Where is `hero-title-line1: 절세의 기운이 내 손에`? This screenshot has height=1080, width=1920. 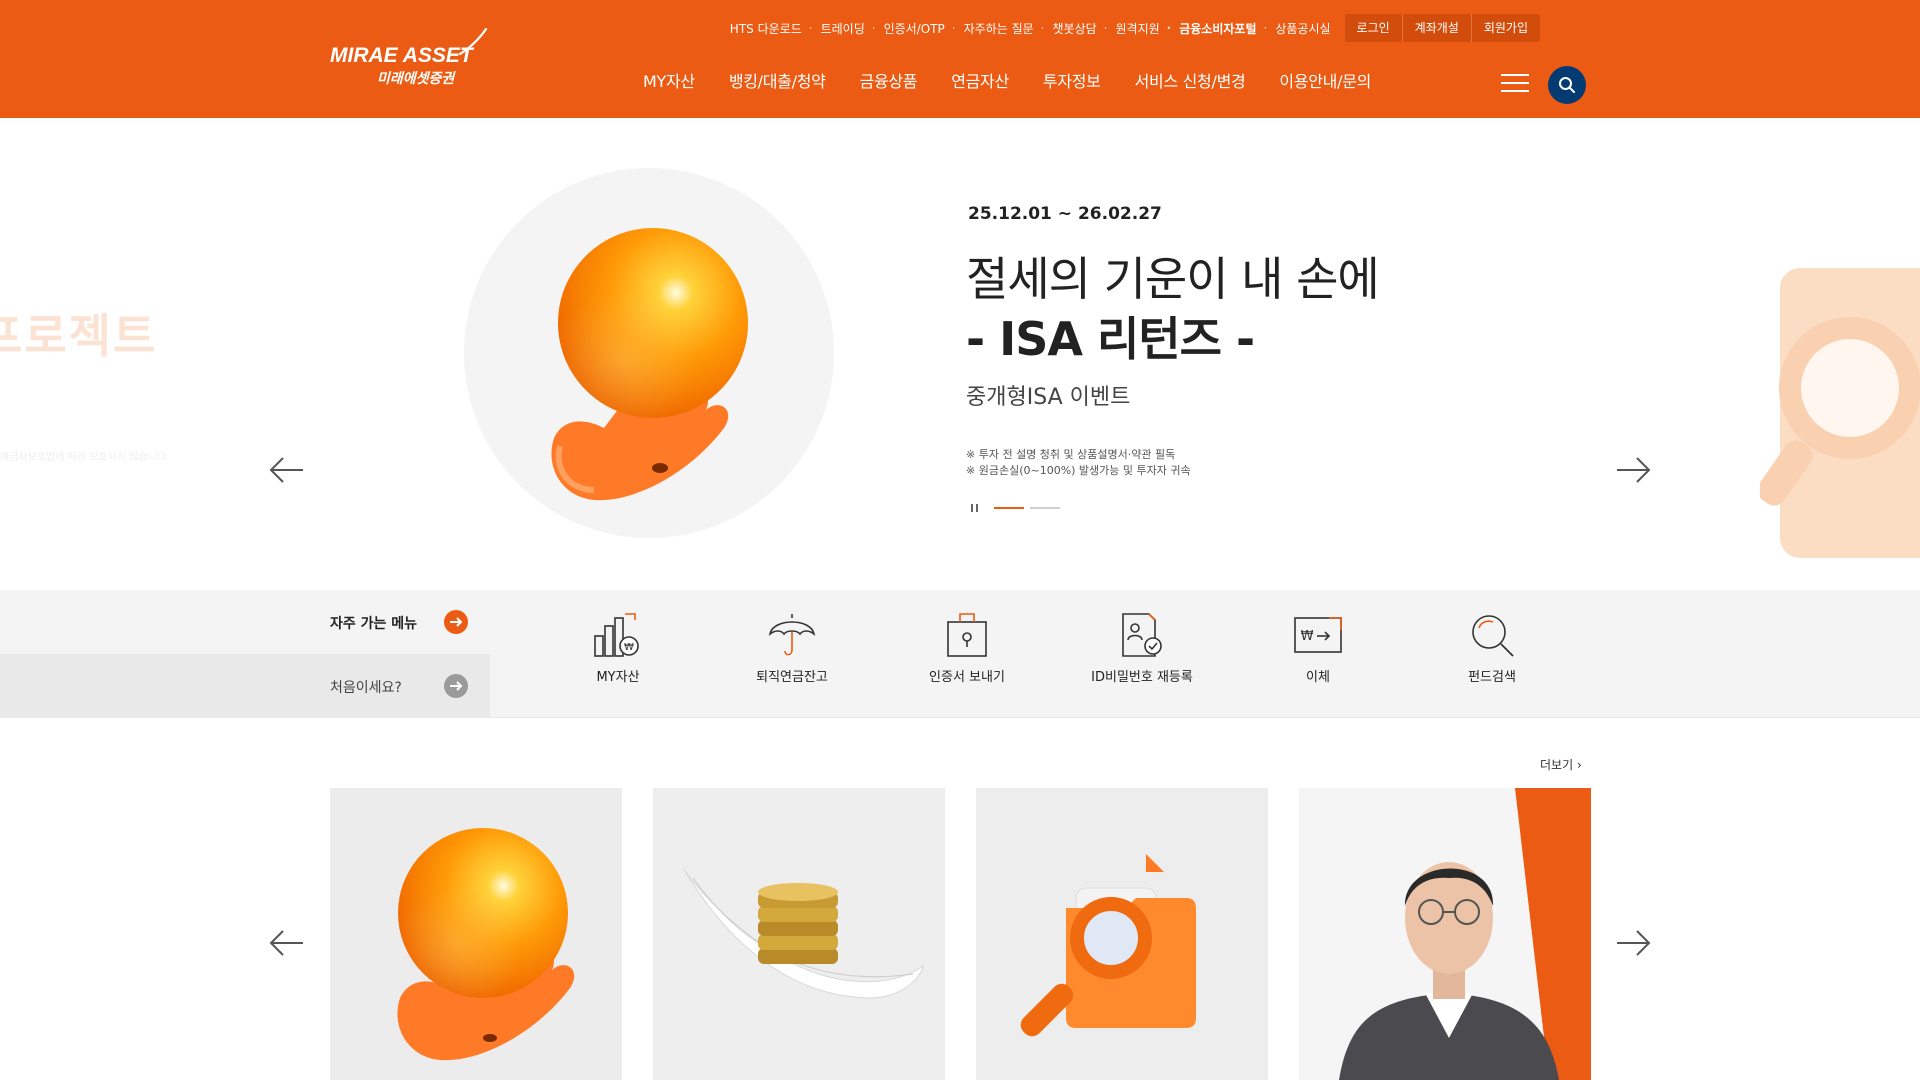 hero-title-line1: 절세의 기운이 내 손에 is located at coordinates (1173, 279).